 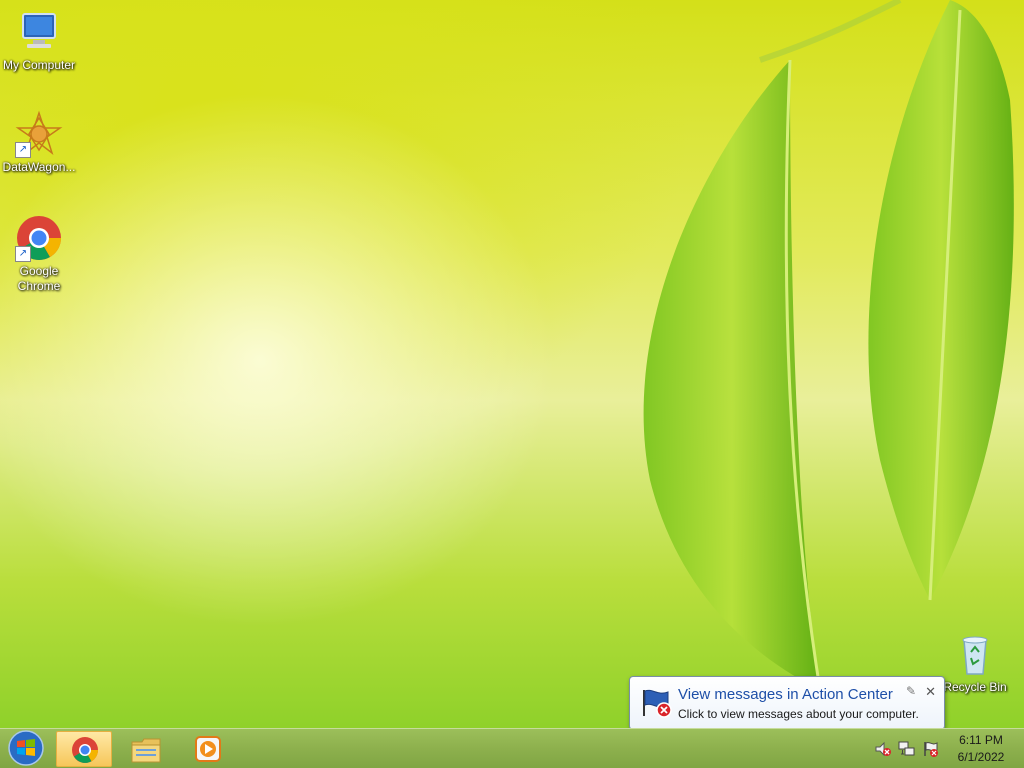 What do you see at coordinates (512, 748) in the screenshot?
I see `taskbar: 6:11 PM 6/1/2022` at bounding box center [512, 748].